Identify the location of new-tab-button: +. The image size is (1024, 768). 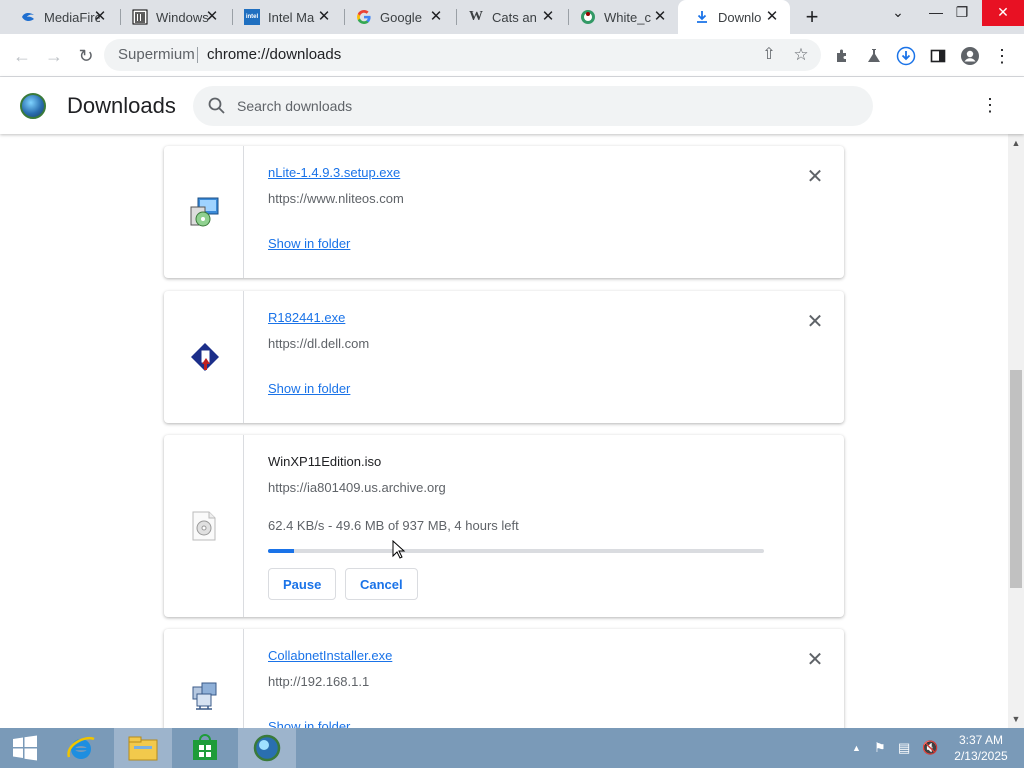
(812, 17).